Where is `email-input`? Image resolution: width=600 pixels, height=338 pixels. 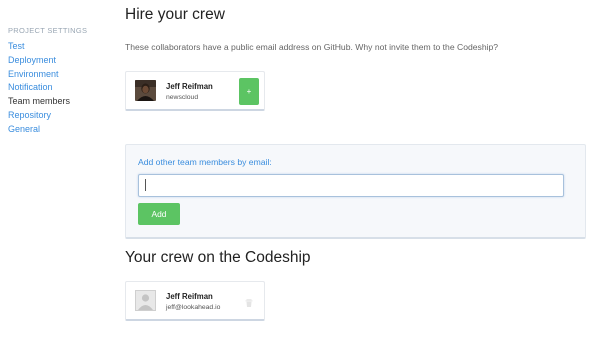 email-input is located at coordinates (351, 185).